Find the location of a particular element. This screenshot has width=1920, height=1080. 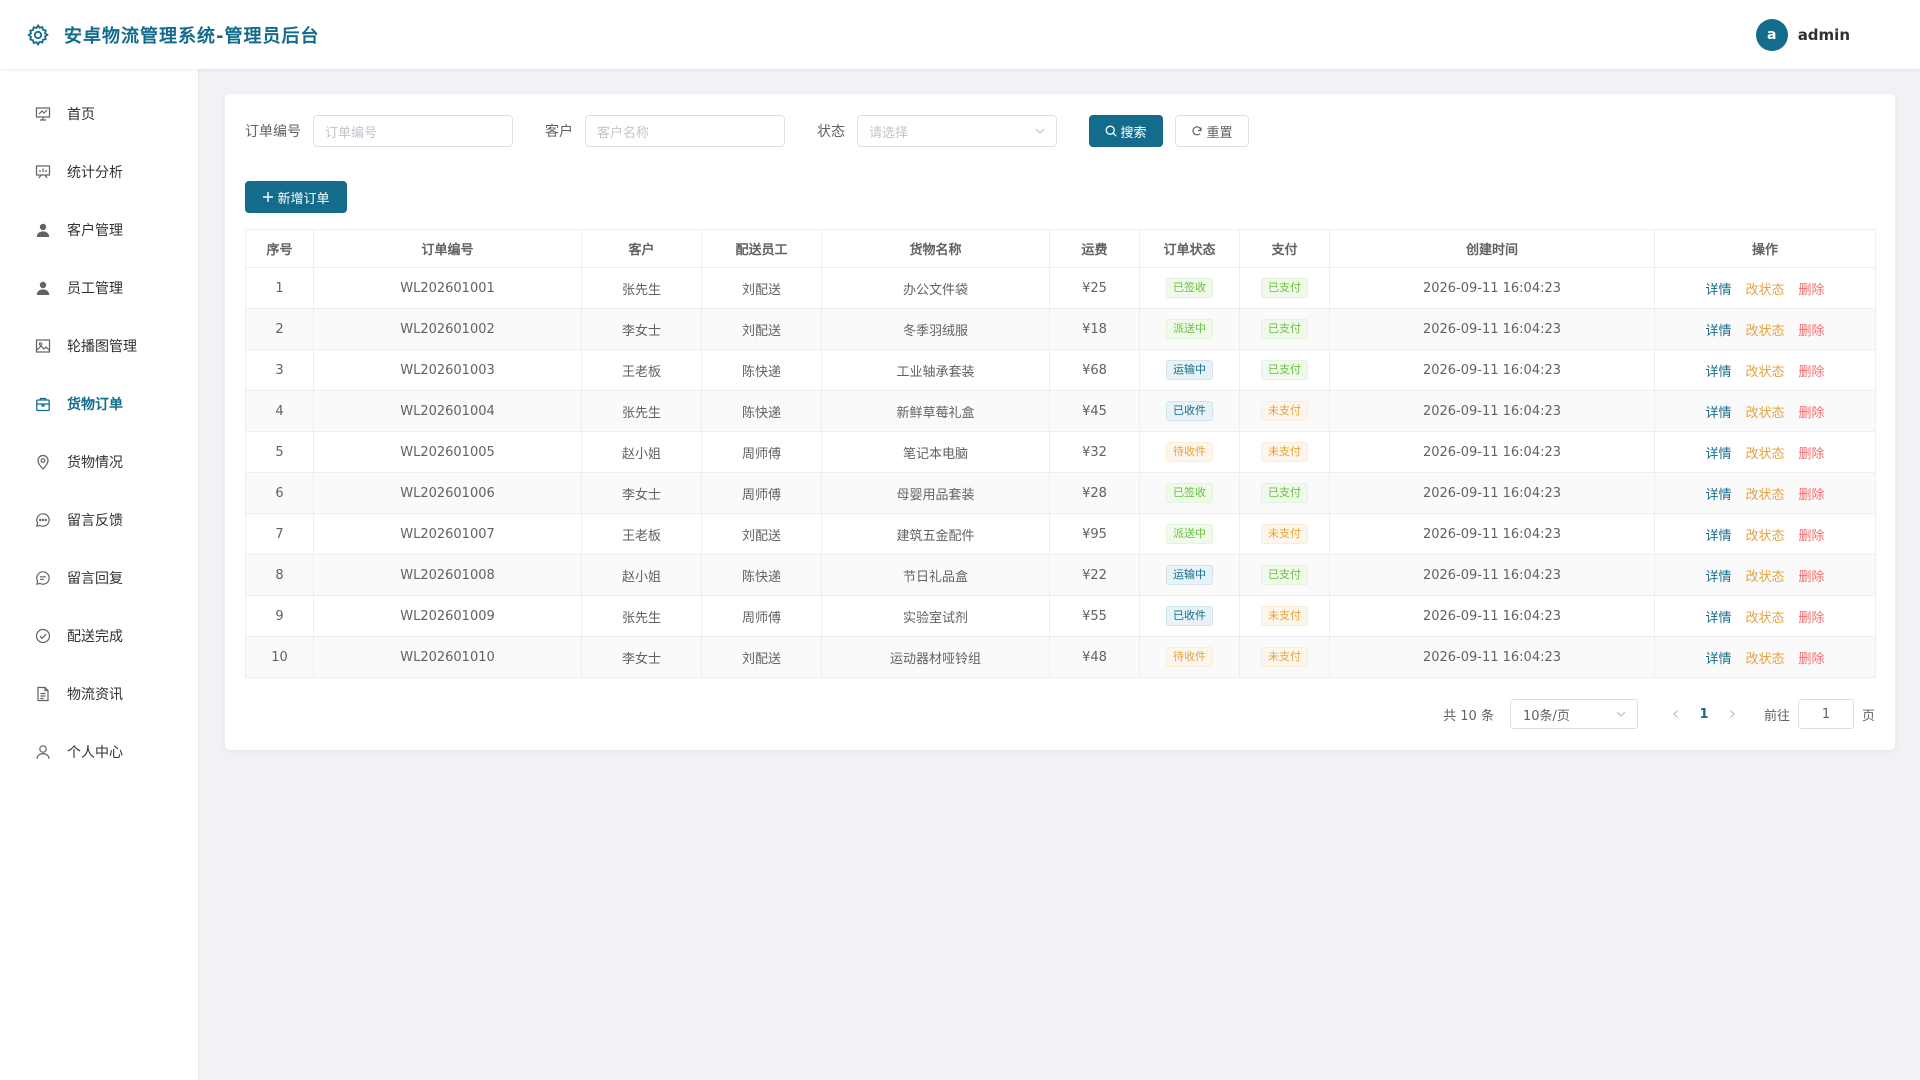

sidebar-item-2: 客户管理 is located at coordinates (99, 230).